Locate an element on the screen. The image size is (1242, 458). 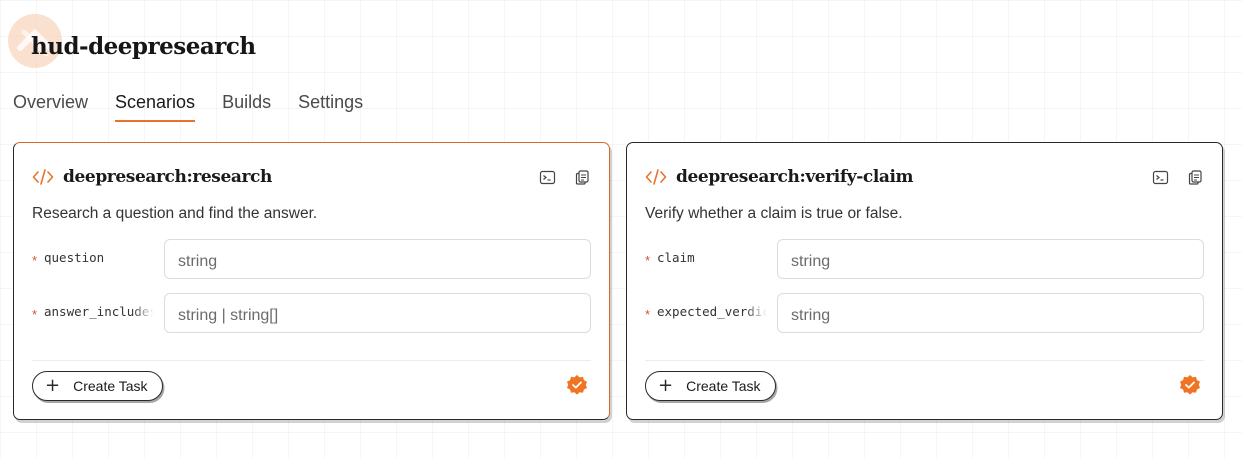
param-label: question is located at coordinates (74, 257).